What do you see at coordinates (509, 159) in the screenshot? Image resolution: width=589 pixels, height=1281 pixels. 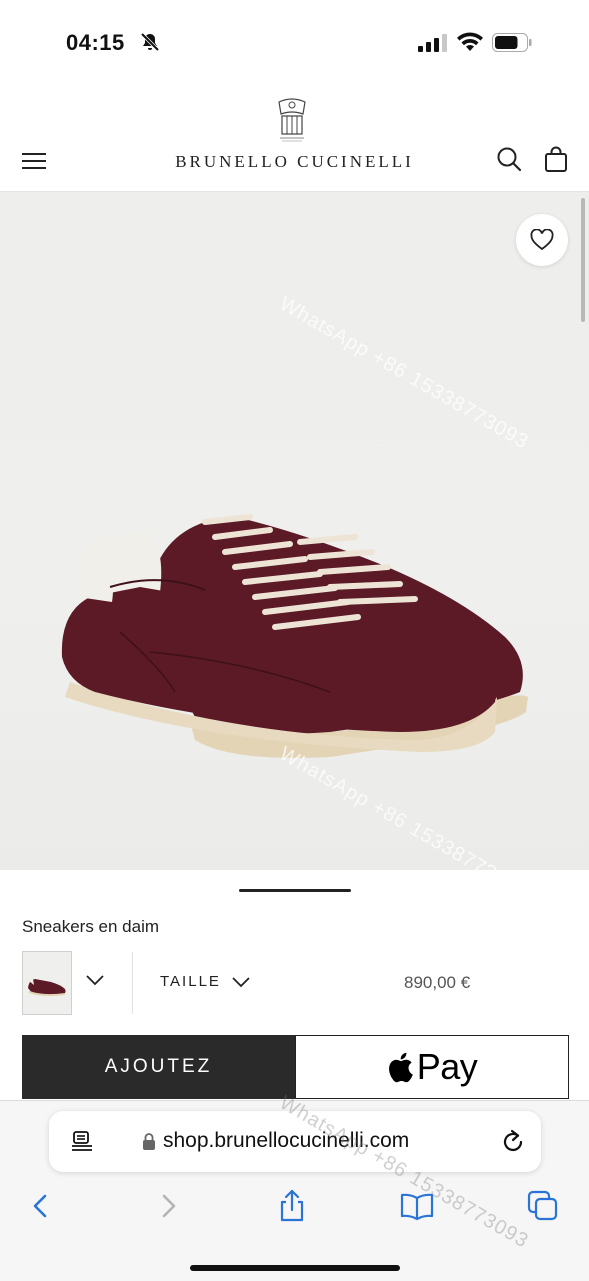 I see `search-icon` at bounding box center [509, 159].